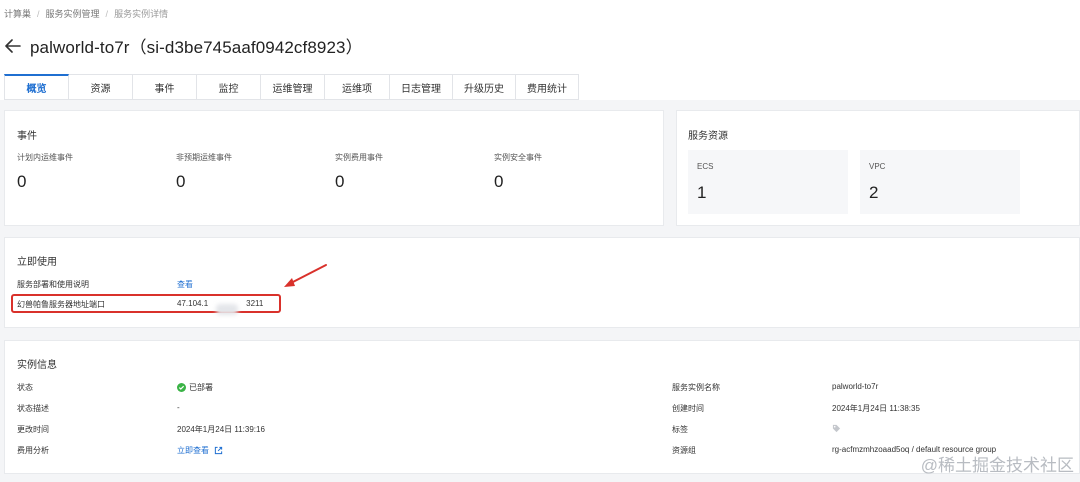 Image resolution: width=1080 pixels, height=482 pixels. What do you see at coordinates (101, 87) in the screenshot?
I see `tab-resources: 资源` at bounding box center [101, 87].